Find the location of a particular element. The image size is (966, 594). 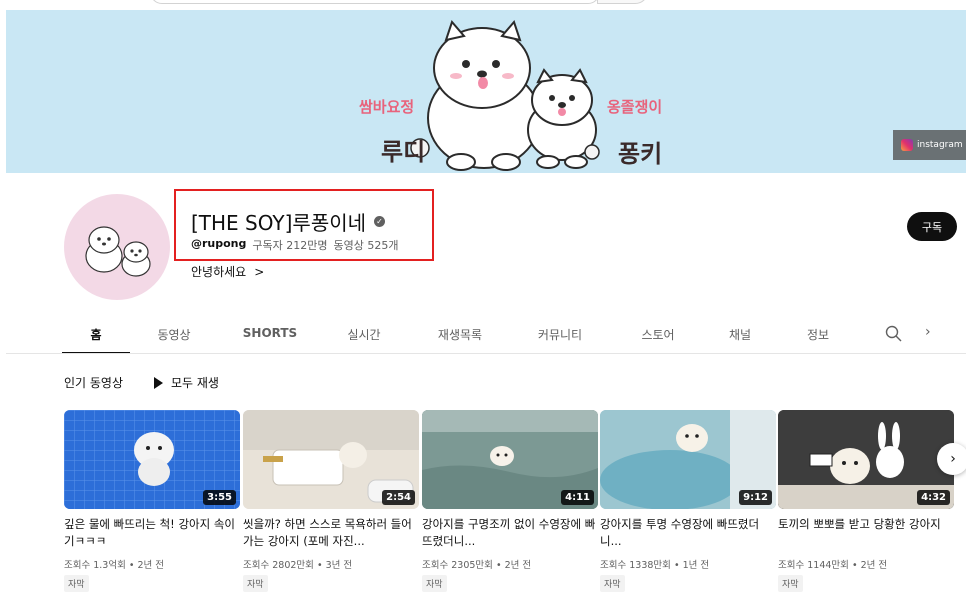

video-views: 조회수 1.3억회 is located at coordinates (95, 565).